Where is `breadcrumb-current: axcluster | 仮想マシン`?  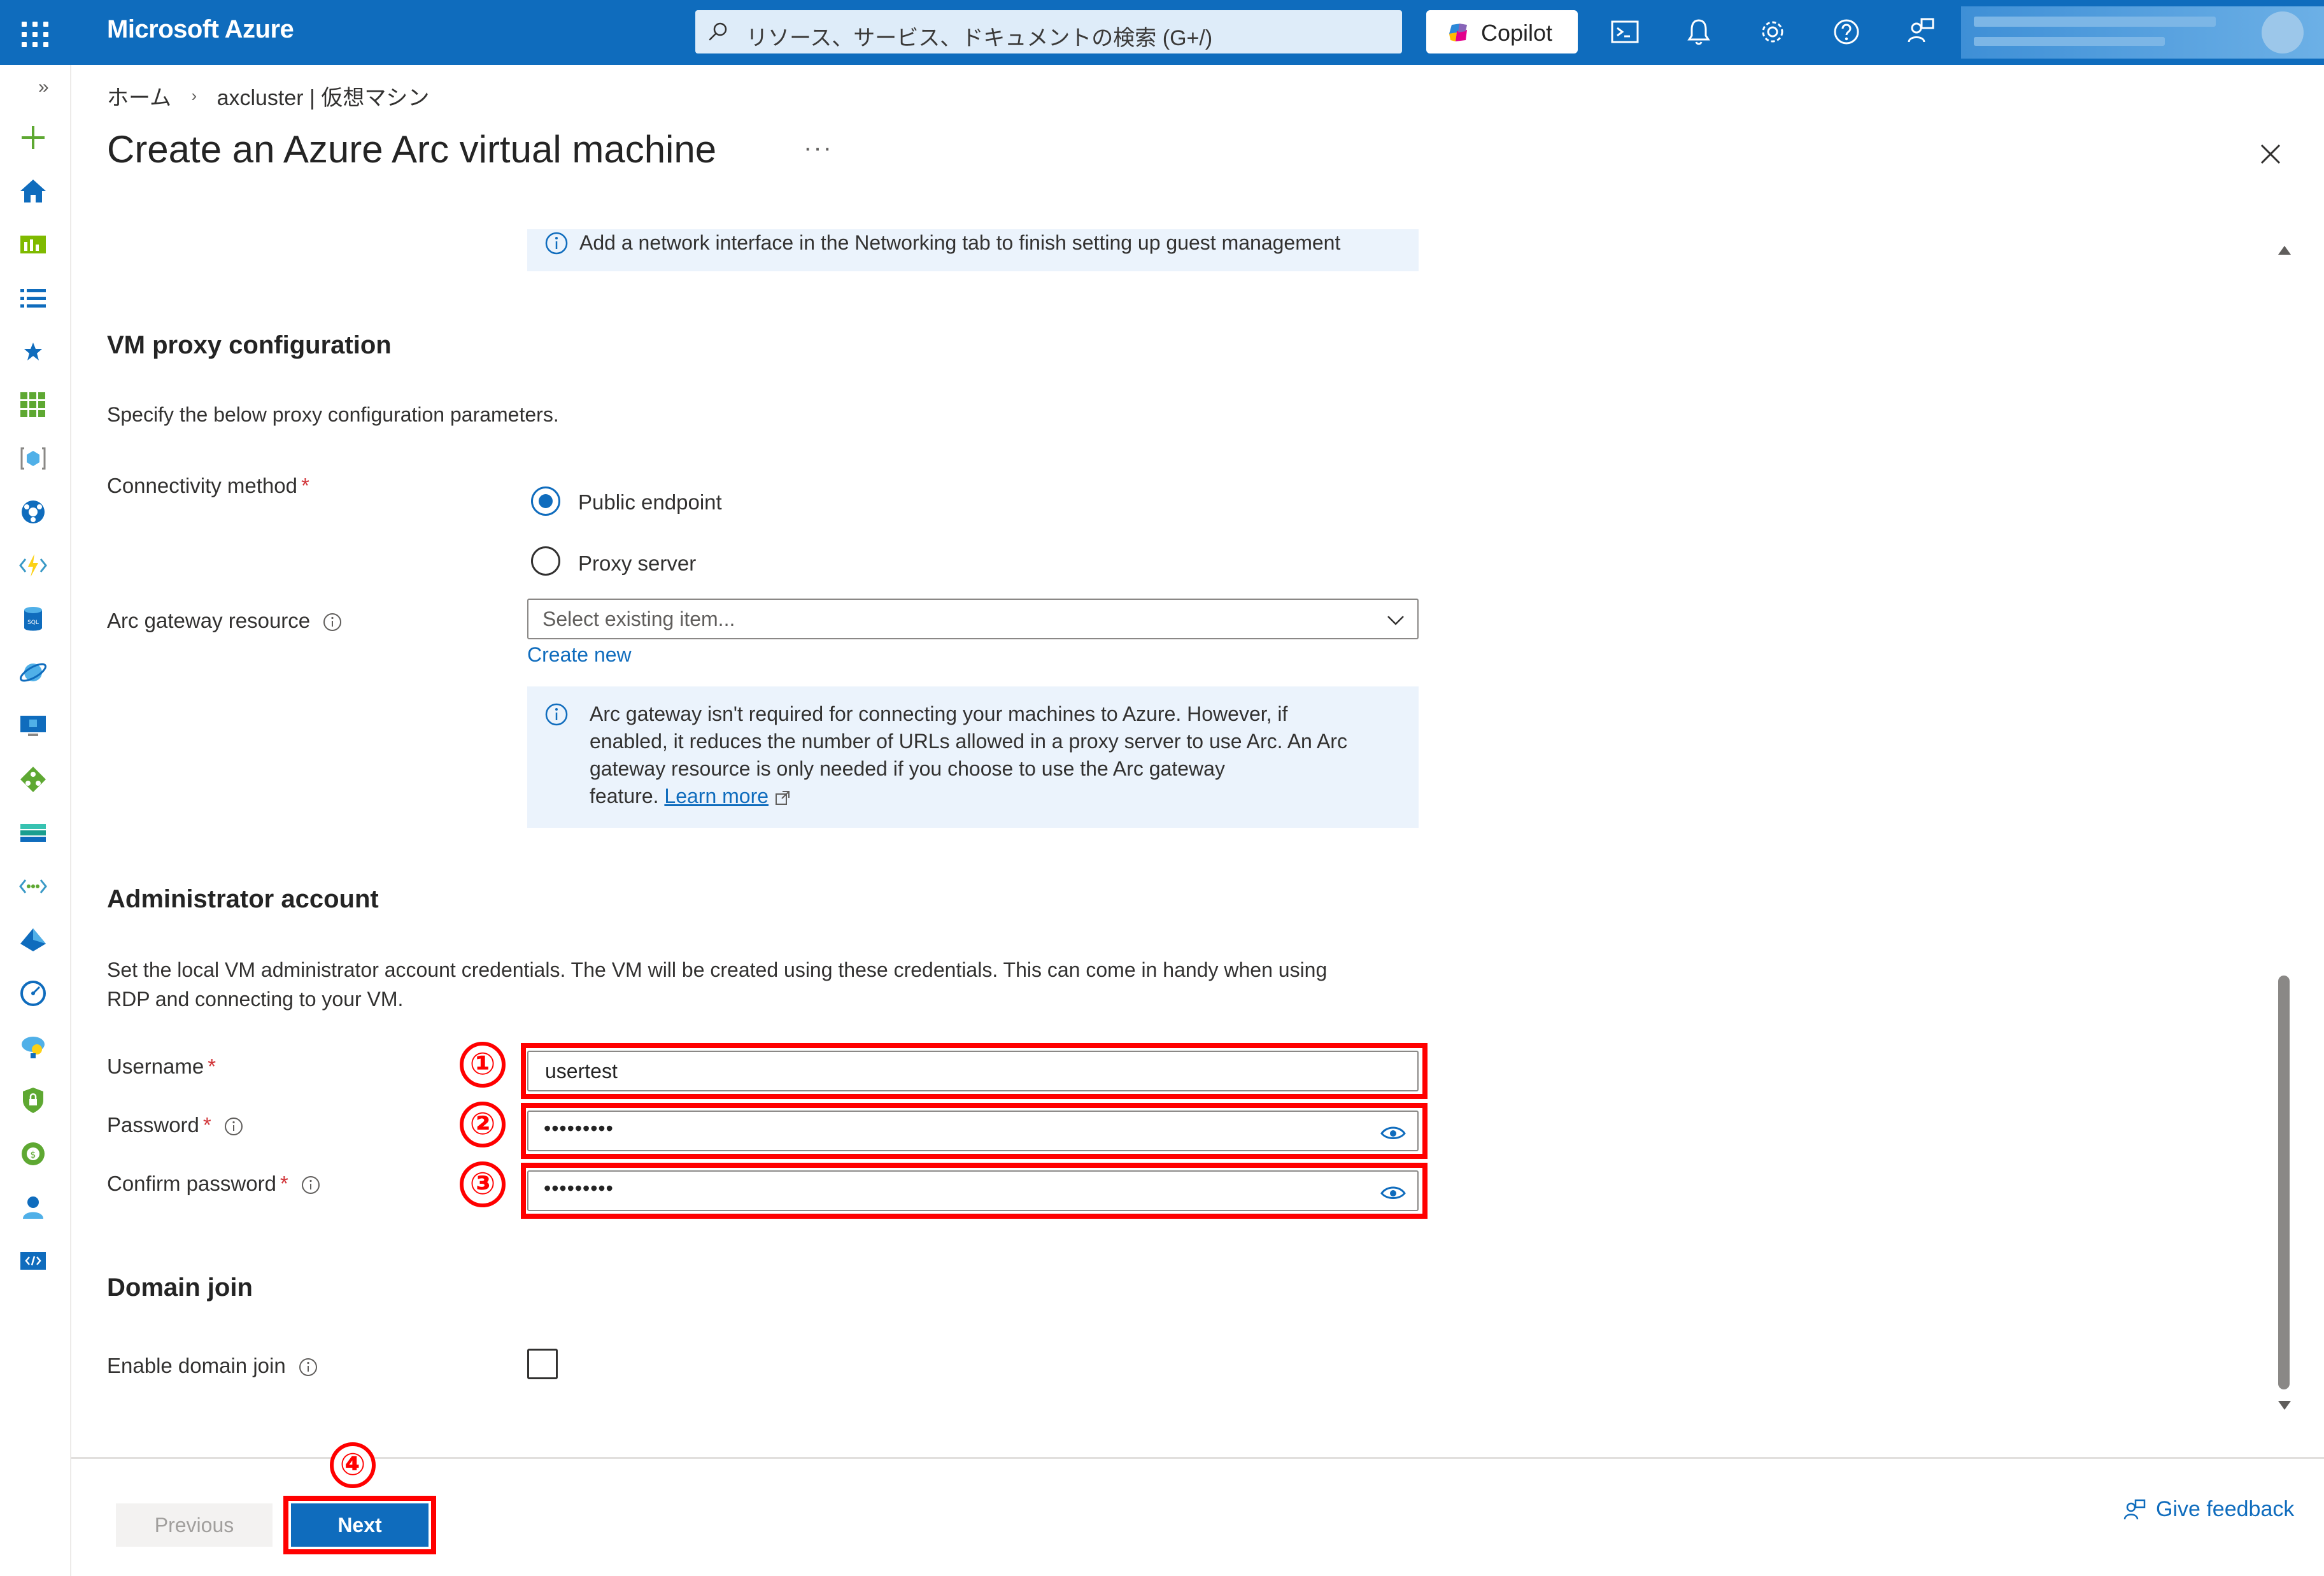 breadcrumb-current: axcluster | 仮想マシン is located at coordinates (323, 95).